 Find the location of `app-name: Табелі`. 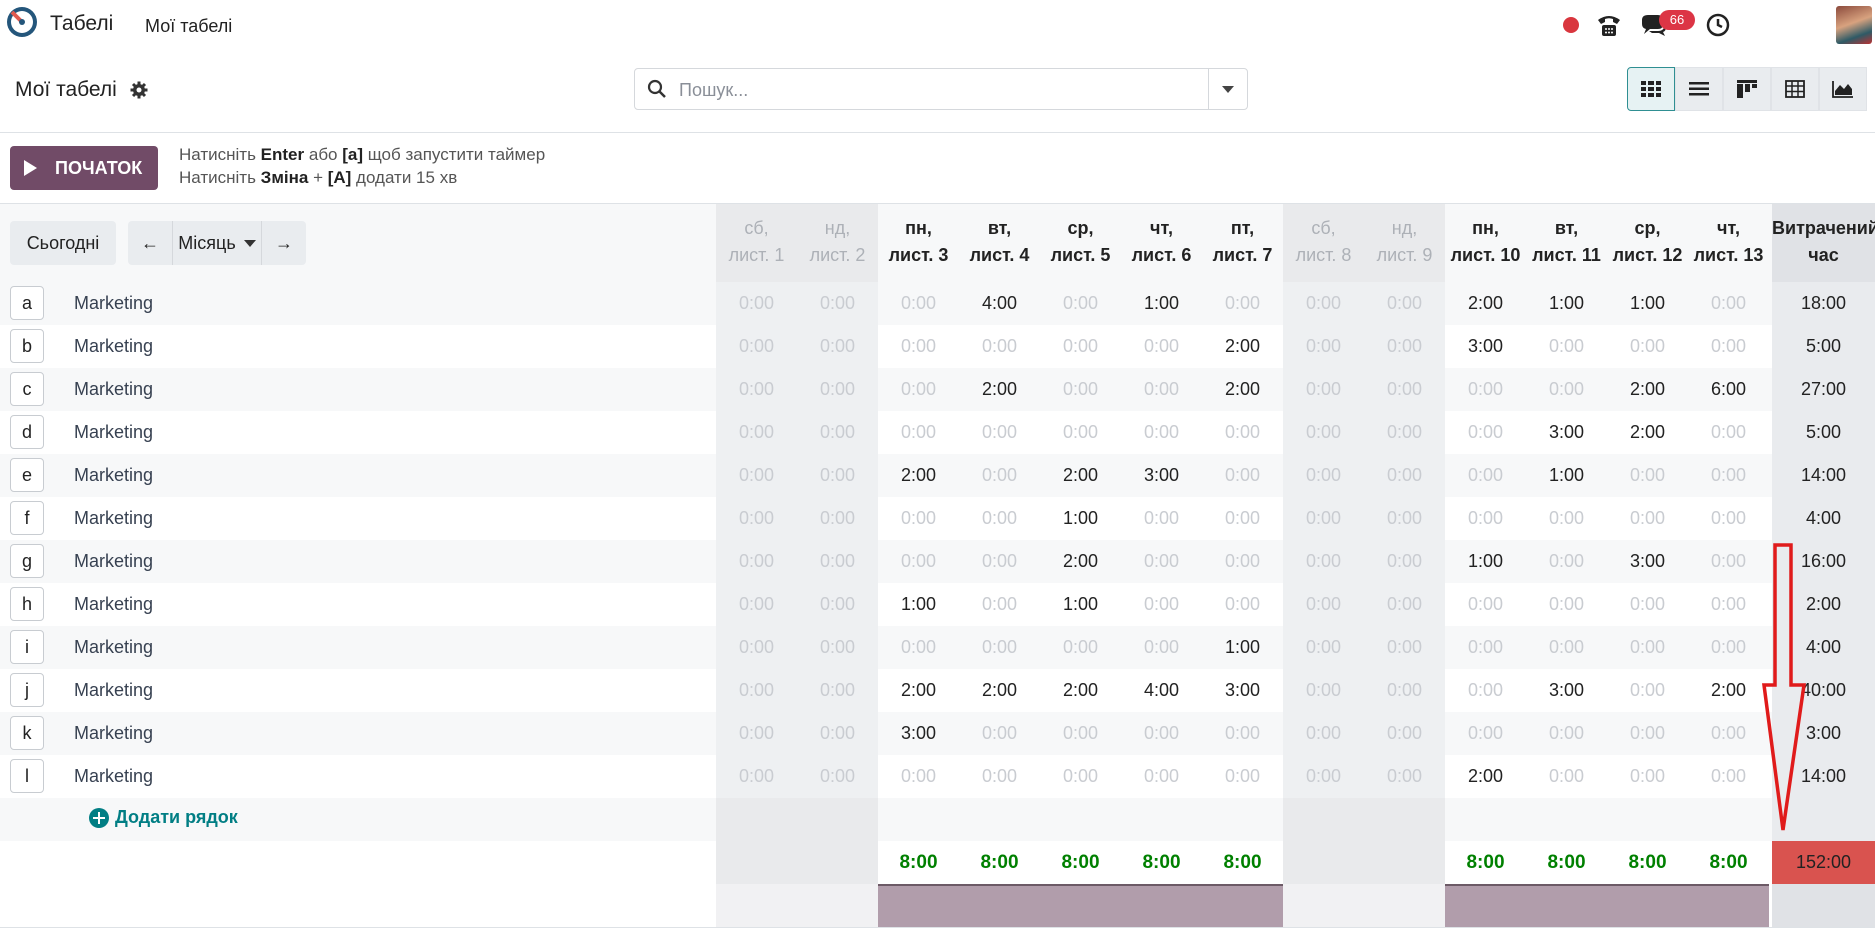

app-name: Табелі is located at coordinates (81, 24).